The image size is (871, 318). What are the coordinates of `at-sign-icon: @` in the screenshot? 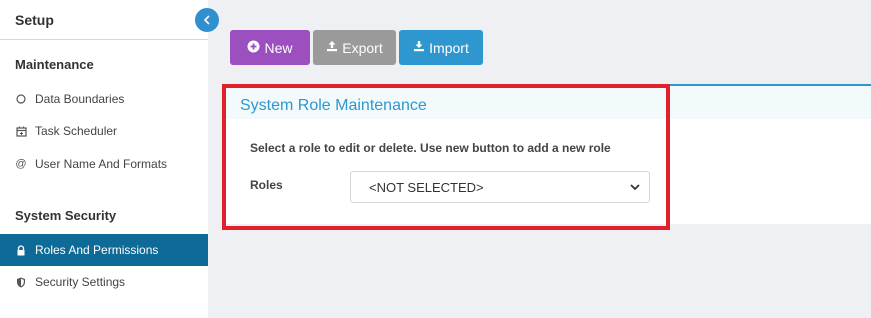 It's located at (21, 164).